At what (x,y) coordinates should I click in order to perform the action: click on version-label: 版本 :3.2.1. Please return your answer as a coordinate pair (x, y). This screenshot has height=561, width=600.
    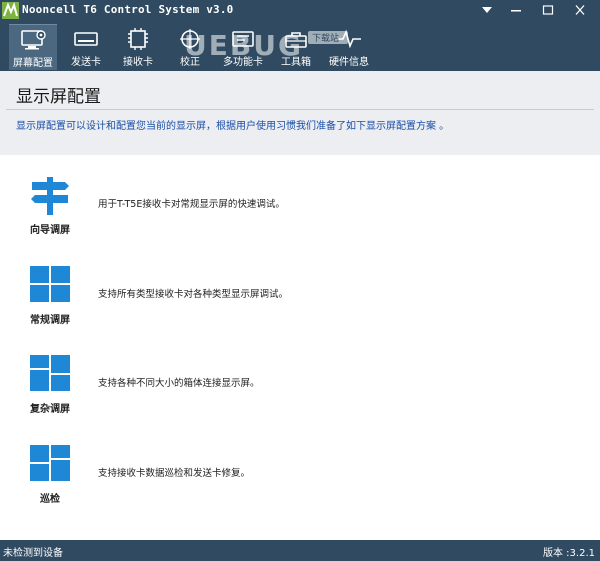
    Looking at the image, I should click on (569, 553).